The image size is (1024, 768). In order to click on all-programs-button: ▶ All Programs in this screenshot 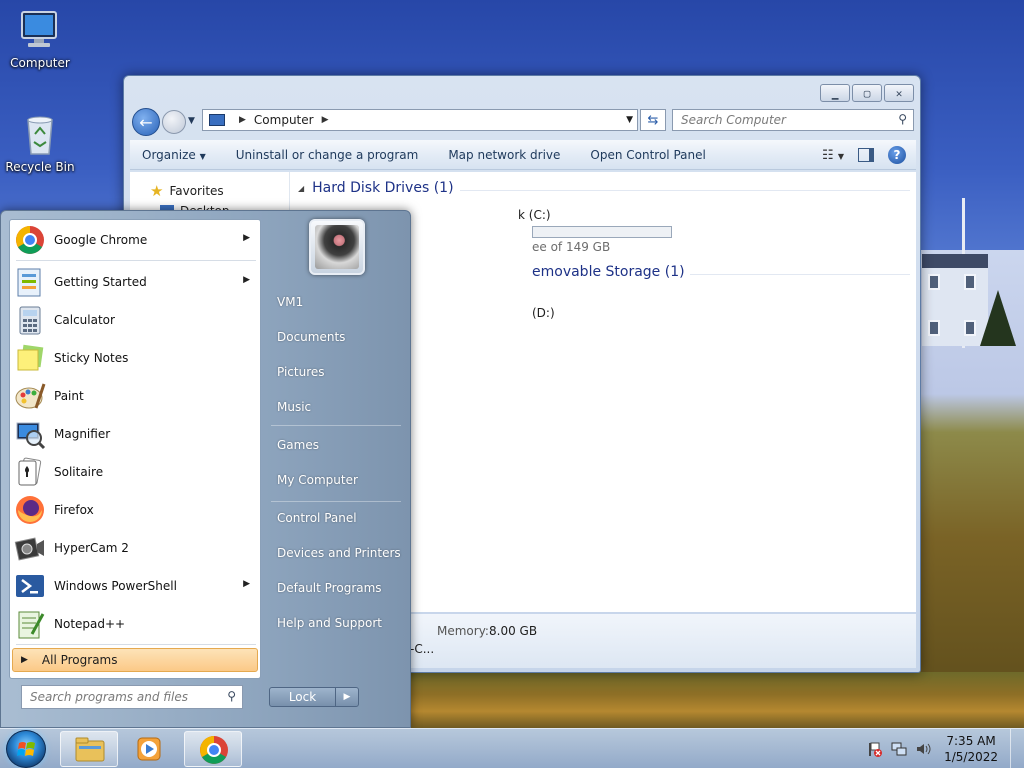, I will do `click(135, 660)`.